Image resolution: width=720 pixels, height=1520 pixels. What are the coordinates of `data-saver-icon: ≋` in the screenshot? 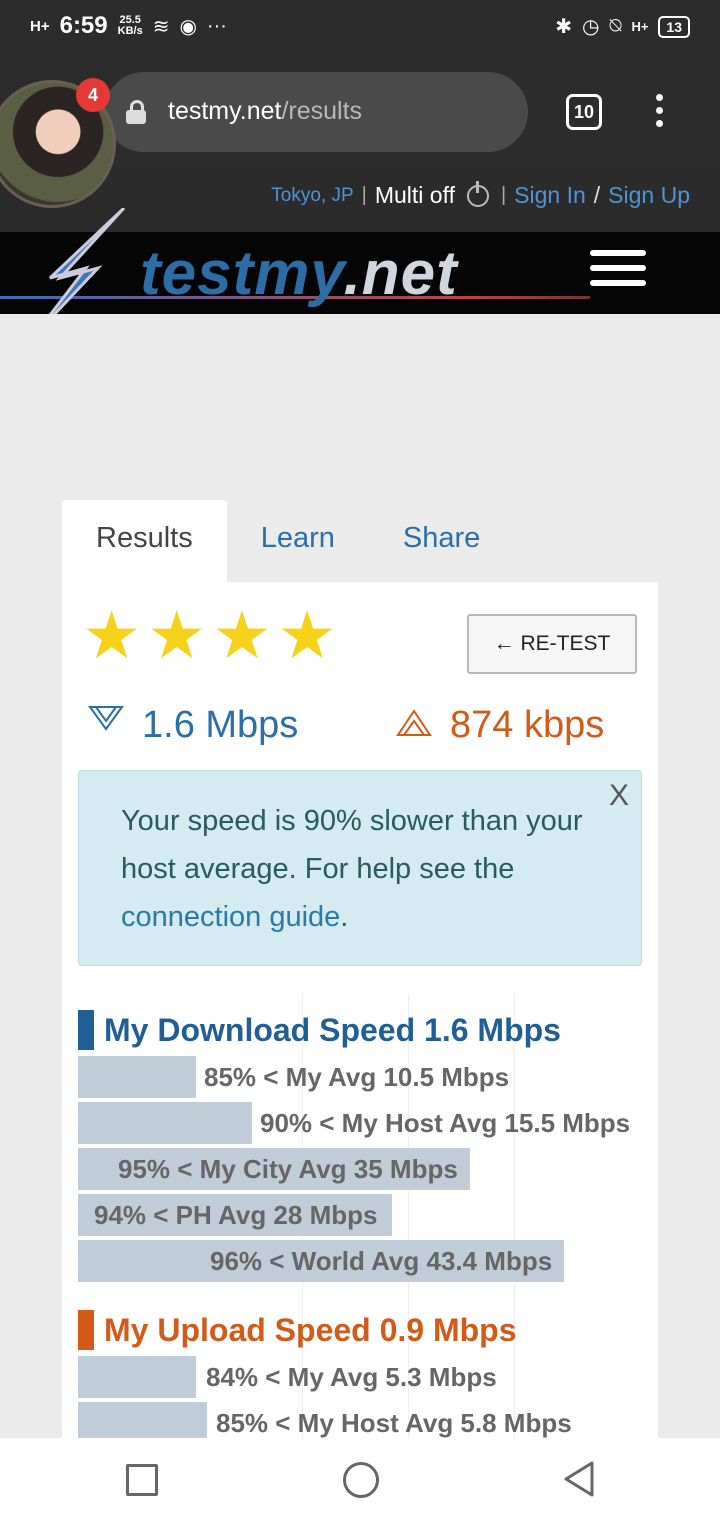 It's located at (161, 26).